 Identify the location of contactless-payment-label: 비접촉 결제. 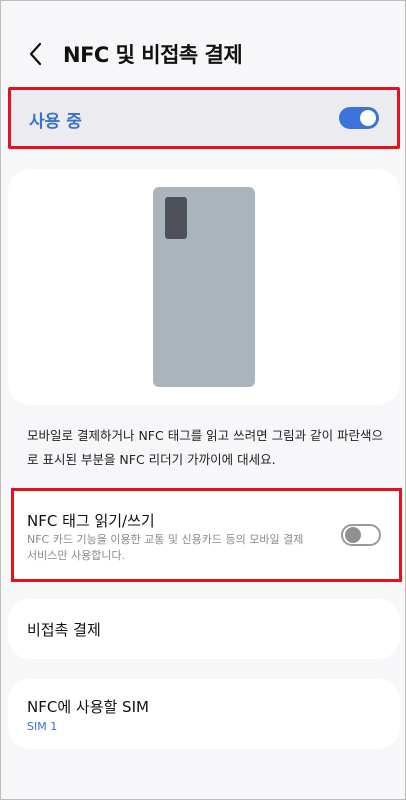
(64, 630).